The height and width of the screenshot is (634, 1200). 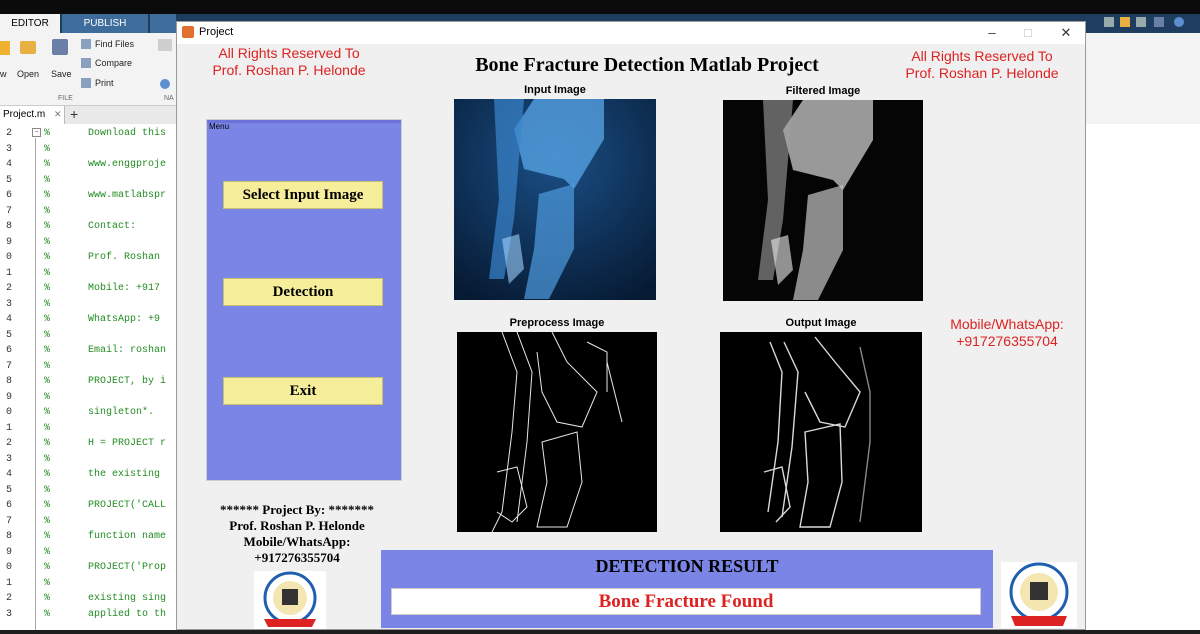 What do you see at coordinates (127, 567) in the screenshot?
I see `code-line: PROJECT('Prop` at bounding box center [127, 567].